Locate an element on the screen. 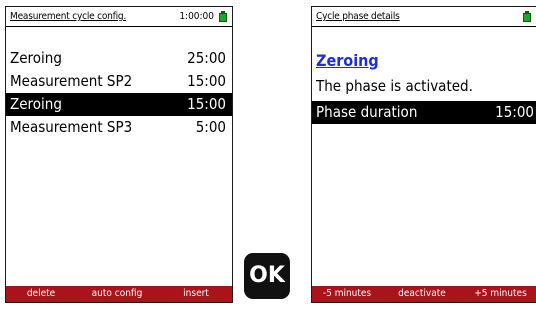 This screenshot has height=309, width=536. plus-5-minutes-softkey: +5 minutes is located at coordinates (500, 294).